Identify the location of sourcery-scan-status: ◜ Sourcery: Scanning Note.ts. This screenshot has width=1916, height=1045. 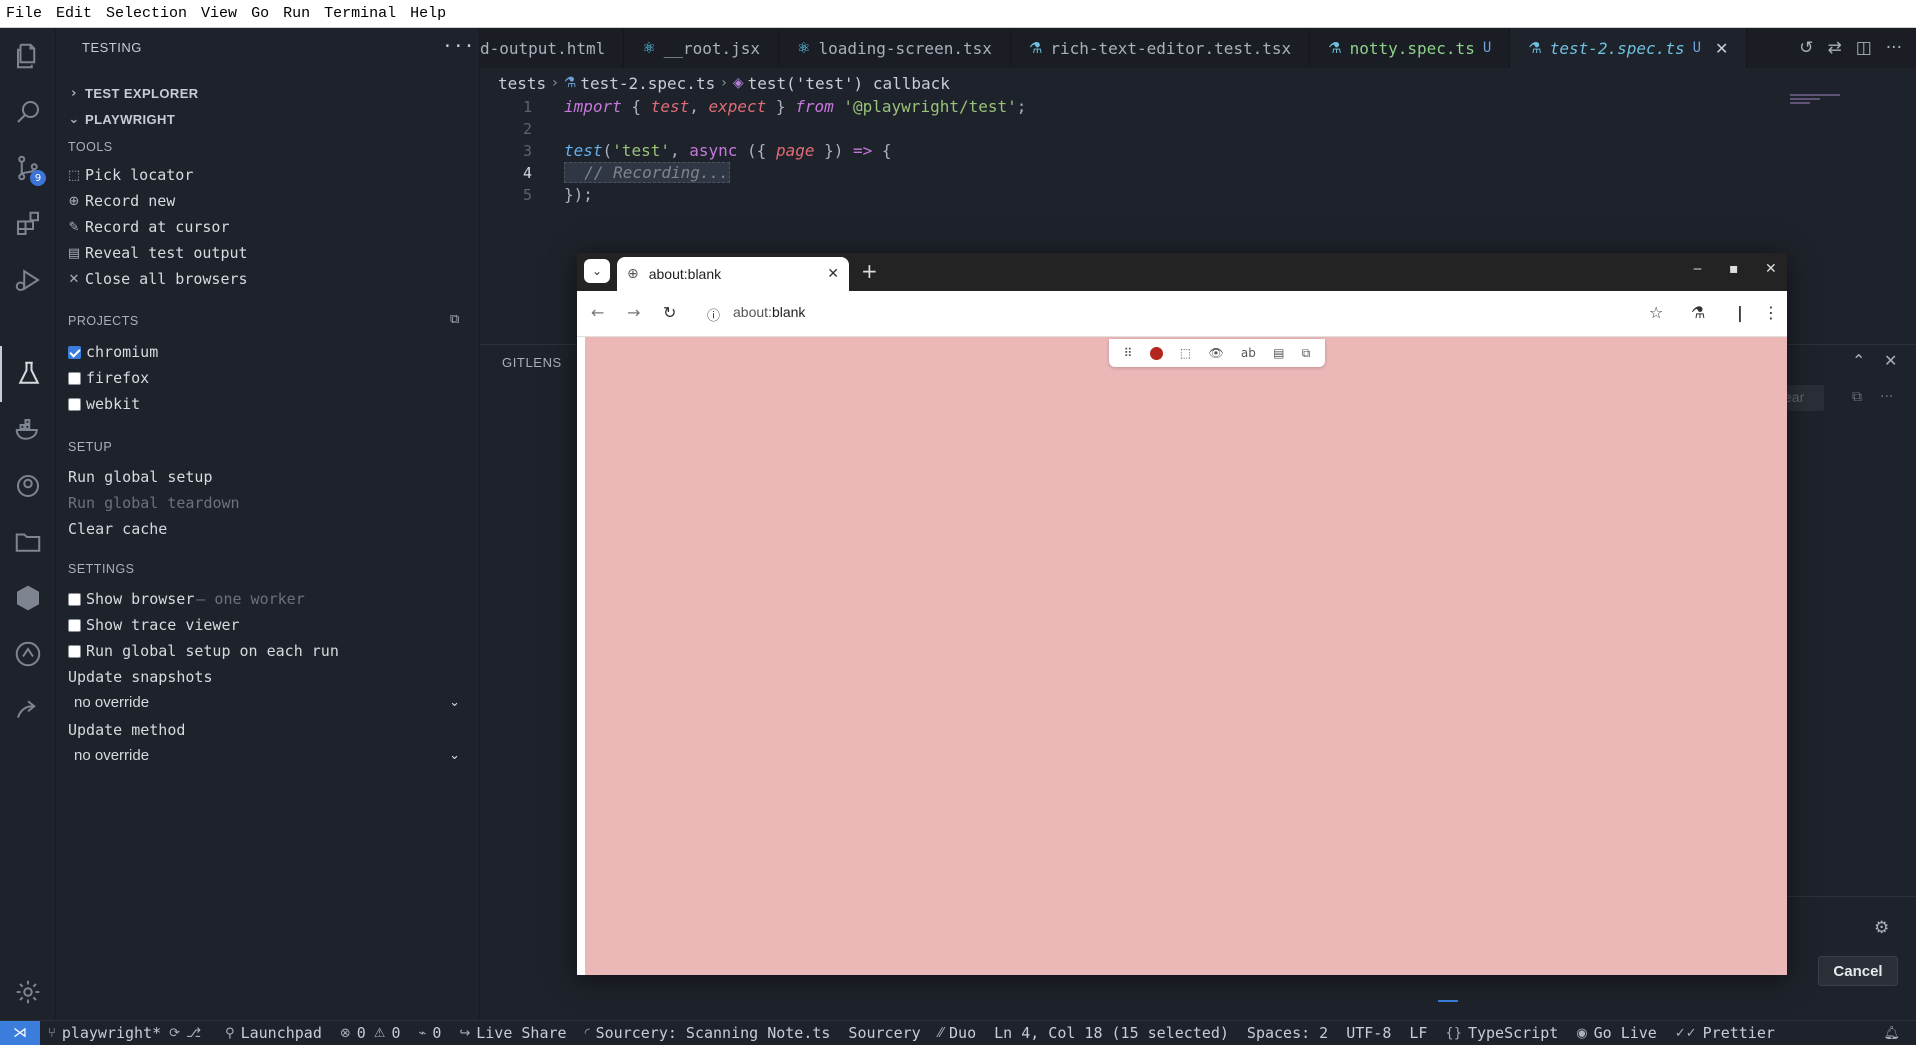
(708, 1033).